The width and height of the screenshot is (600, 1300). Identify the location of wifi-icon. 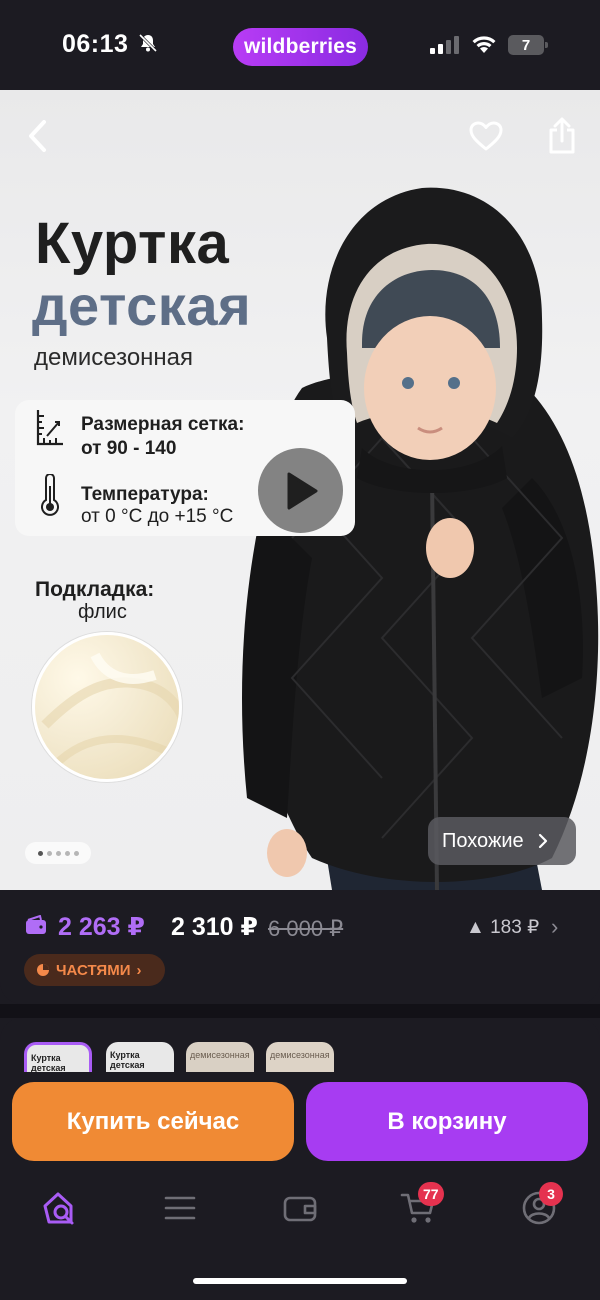
(484, 44).